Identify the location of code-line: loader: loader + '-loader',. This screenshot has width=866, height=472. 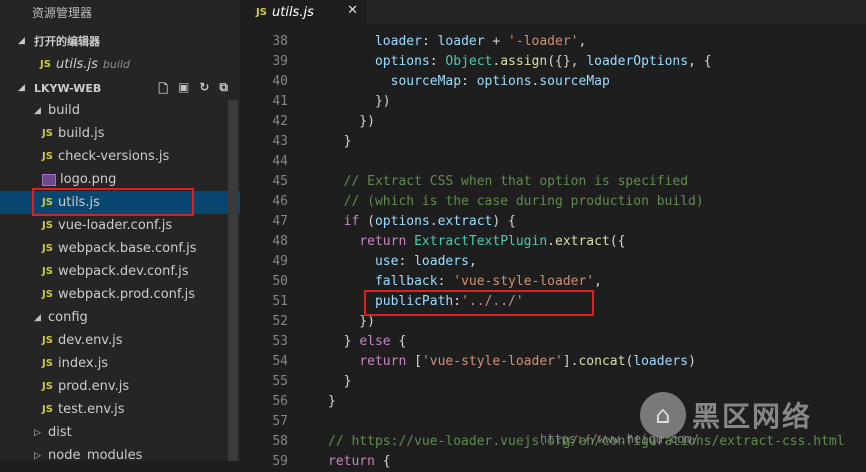
(480, 41).